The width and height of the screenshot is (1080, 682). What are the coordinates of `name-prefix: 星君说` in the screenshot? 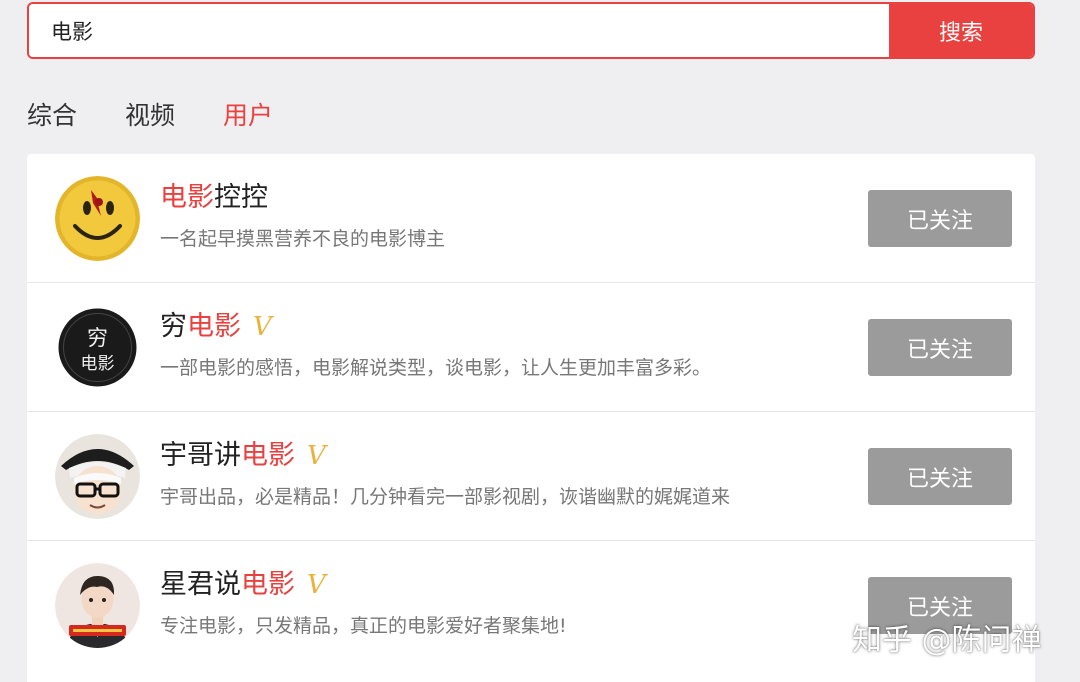 It's located at (200, 584).